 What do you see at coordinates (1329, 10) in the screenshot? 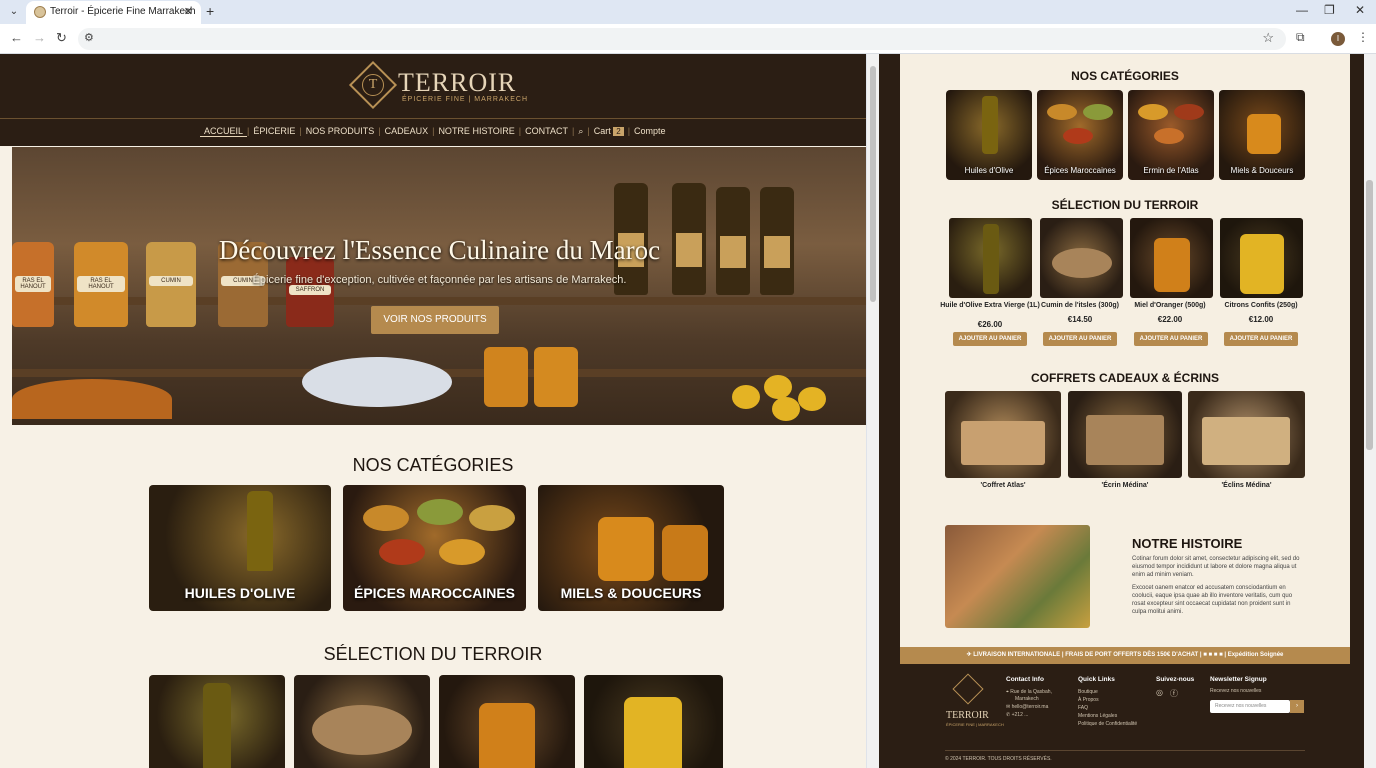
I see `restore-icon: ❐` at bounding box center [1329, 10].